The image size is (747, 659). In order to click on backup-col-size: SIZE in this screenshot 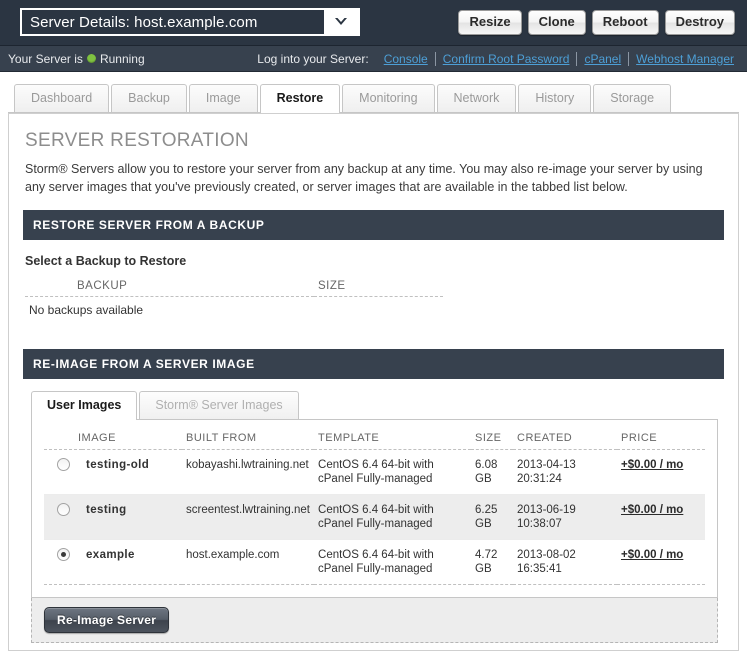, I will do `click(378, 288)`.